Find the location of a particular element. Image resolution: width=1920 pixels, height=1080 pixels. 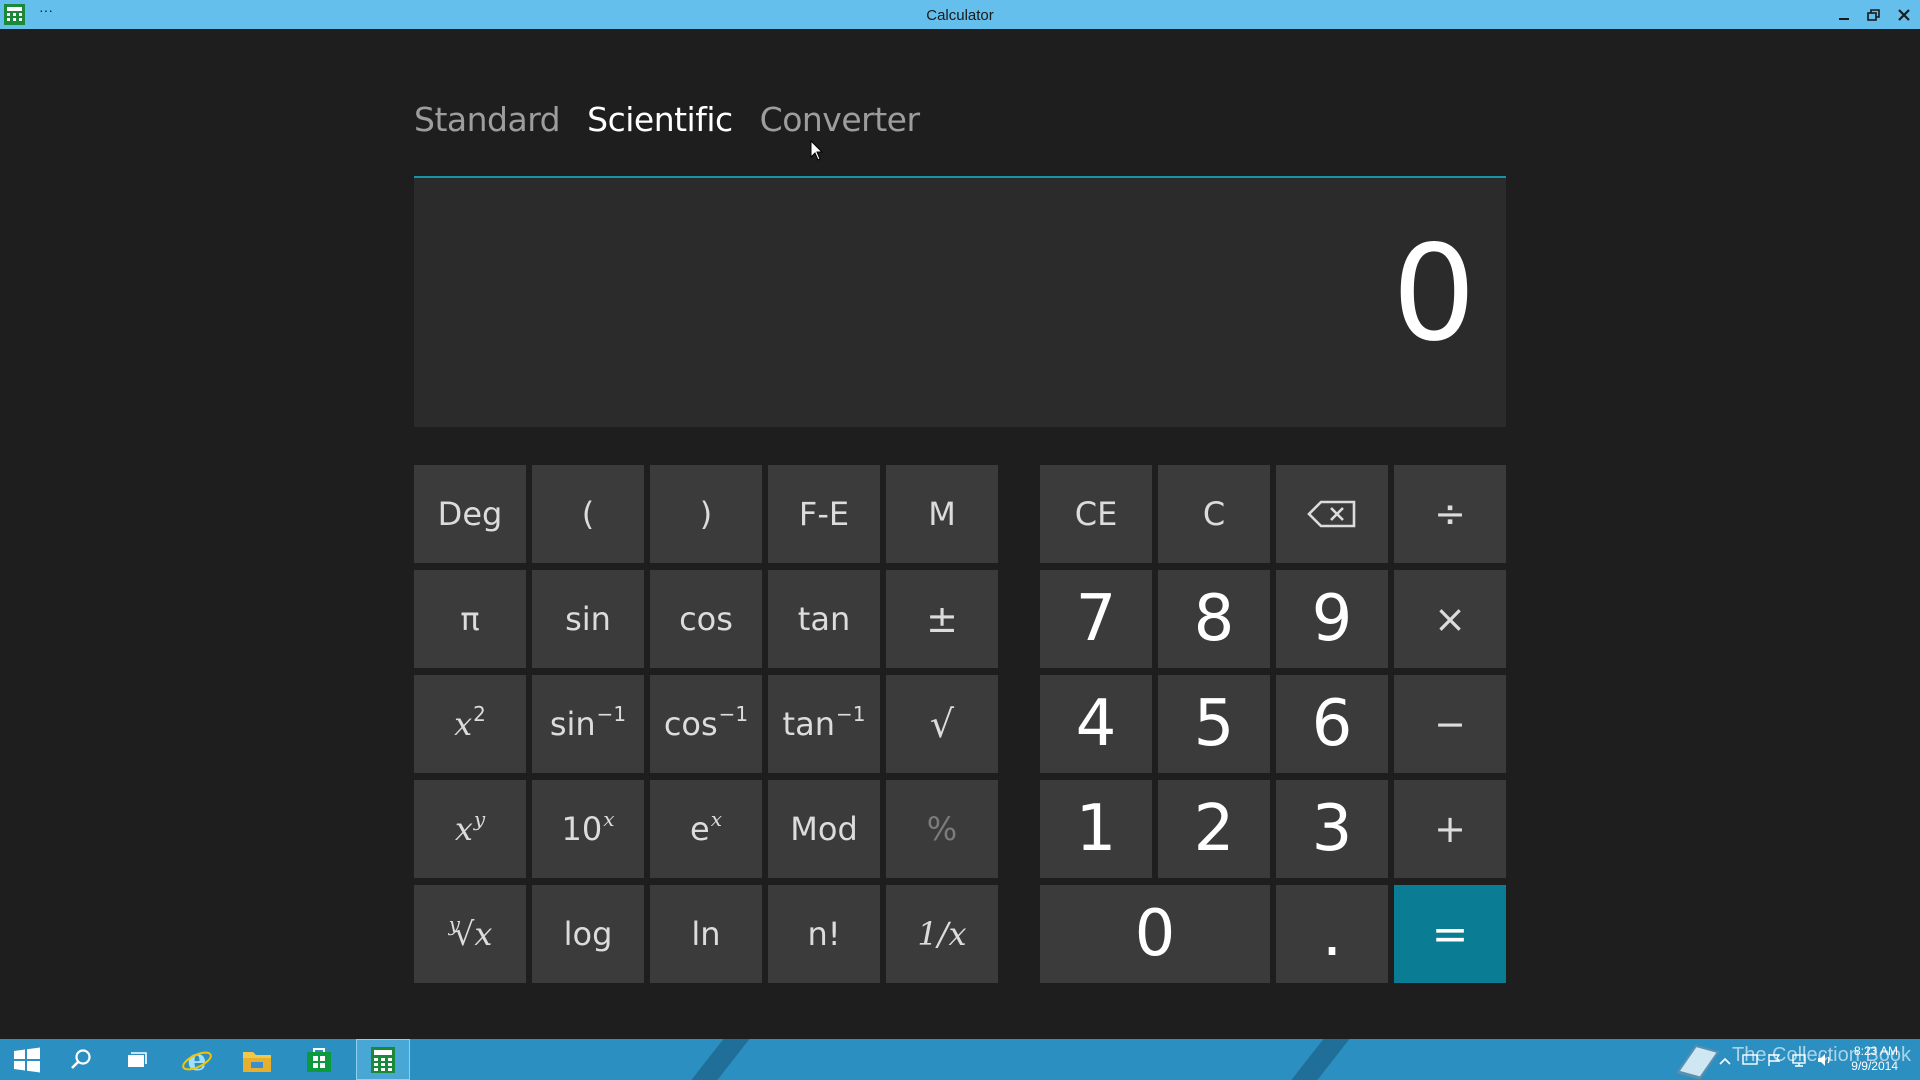

digit-3-button: 3 is located at coordinates (1332, 829).